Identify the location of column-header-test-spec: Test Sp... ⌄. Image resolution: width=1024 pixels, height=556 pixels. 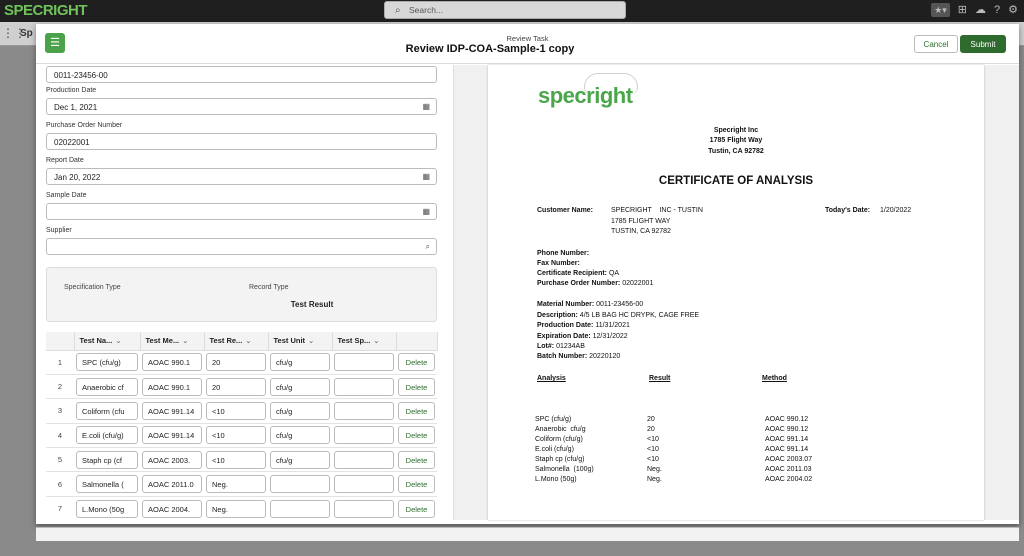
(364, 341).